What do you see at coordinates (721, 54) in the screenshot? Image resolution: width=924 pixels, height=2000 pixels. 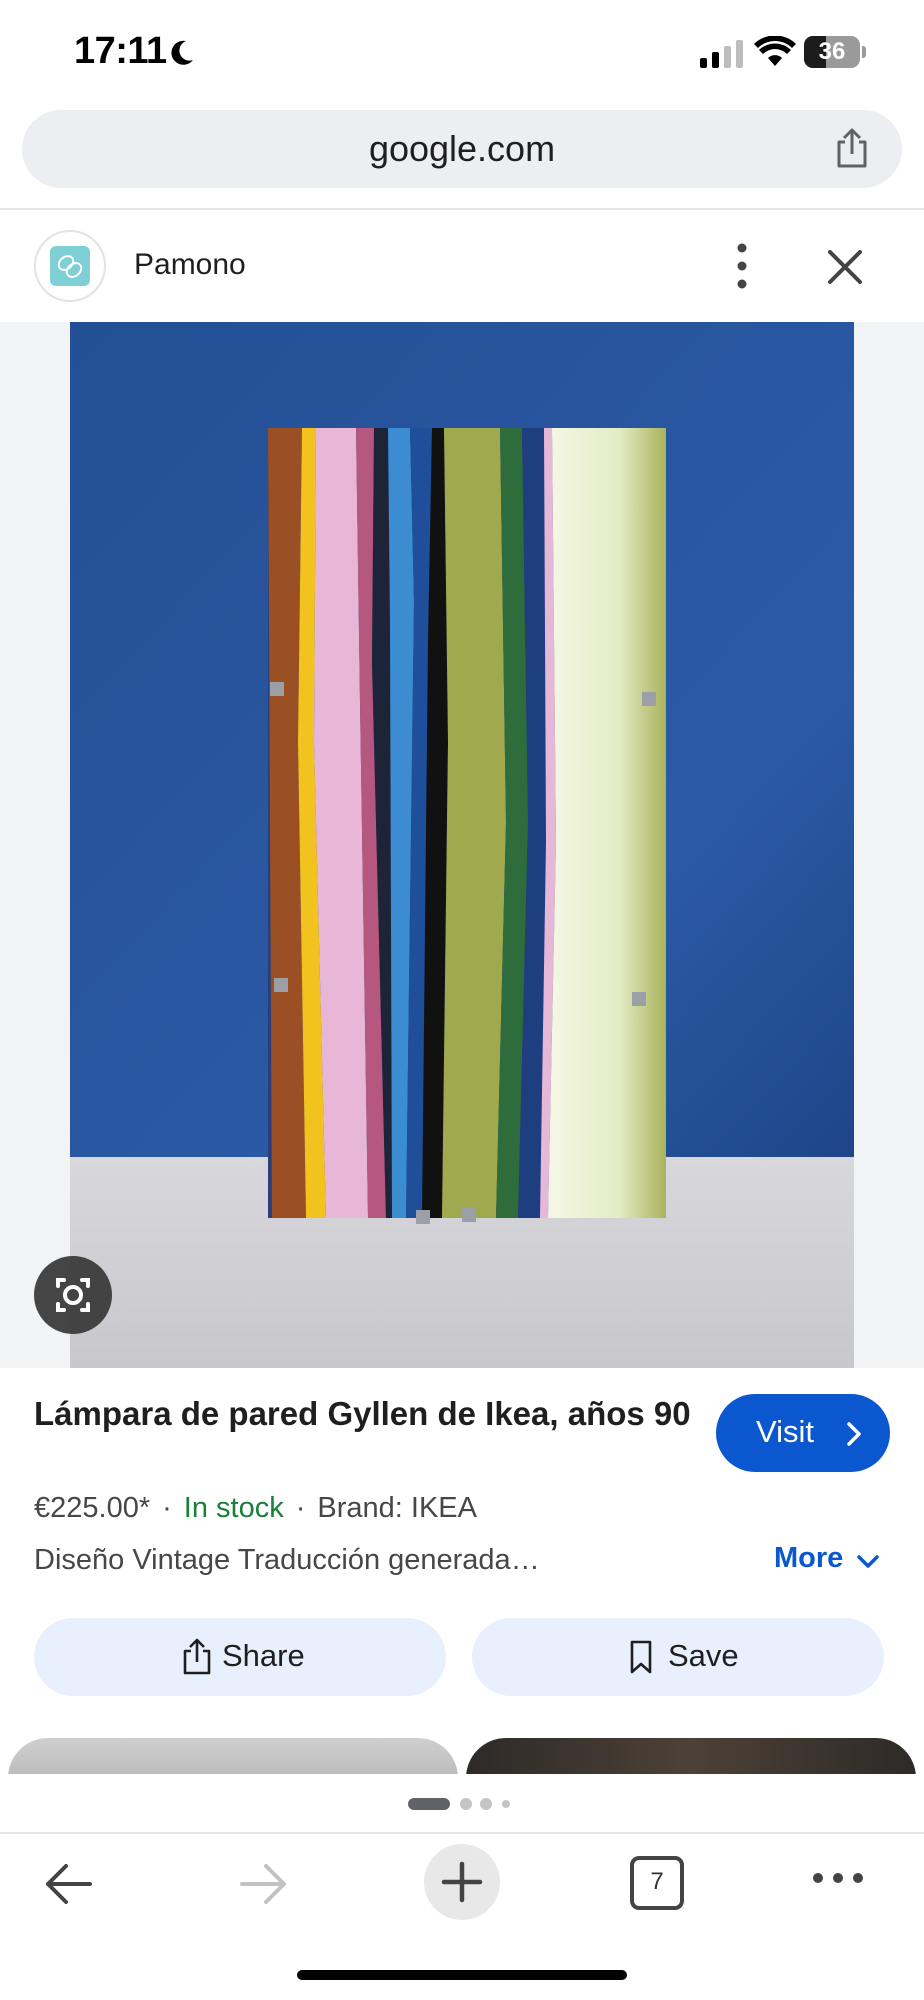 I see `cellular-signal-icon` at bounding box center [721, 54].